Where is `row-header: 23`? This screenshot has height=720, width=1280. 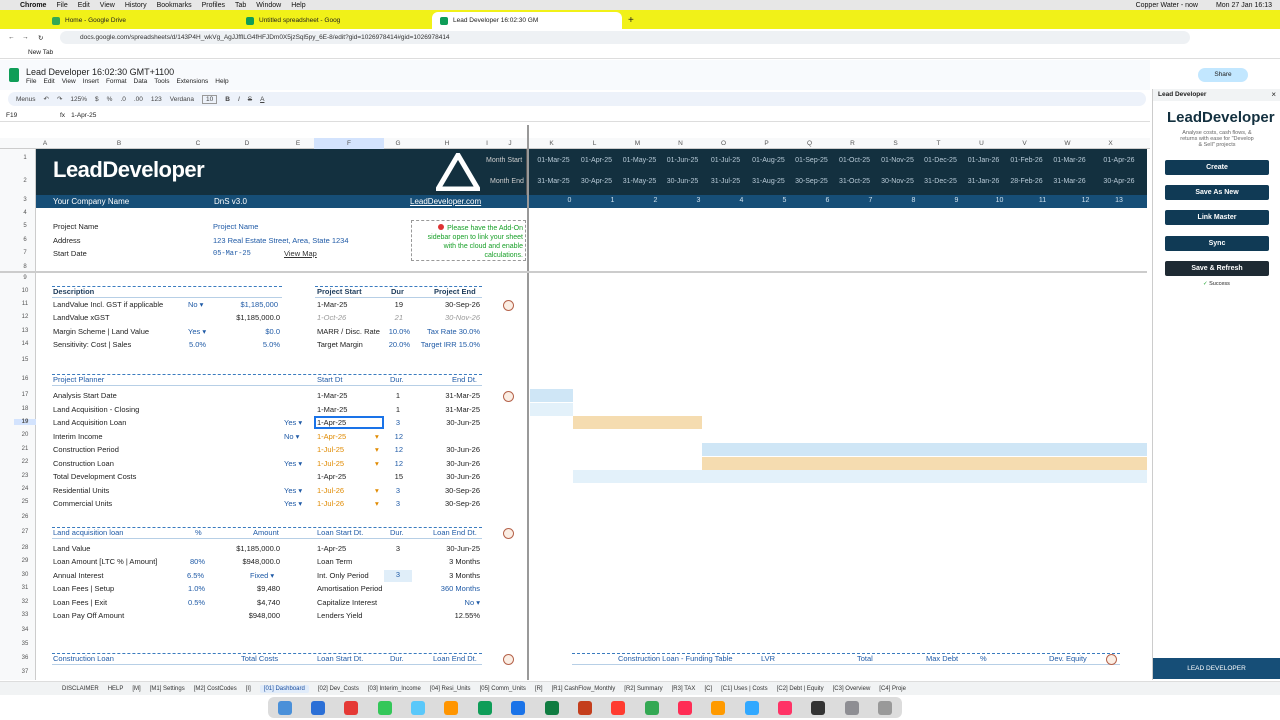 row-header: 23 is located at coordinates (25, 476).